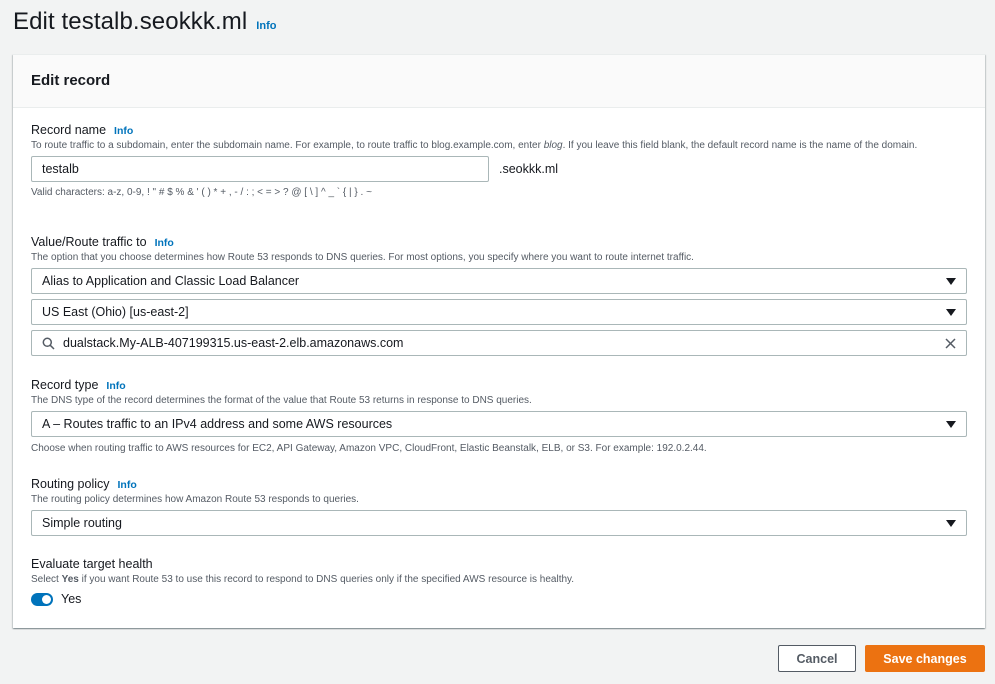 This screenshot has height=684, width=995. I want to click on panel-header: Edit record, so click(499, 81).